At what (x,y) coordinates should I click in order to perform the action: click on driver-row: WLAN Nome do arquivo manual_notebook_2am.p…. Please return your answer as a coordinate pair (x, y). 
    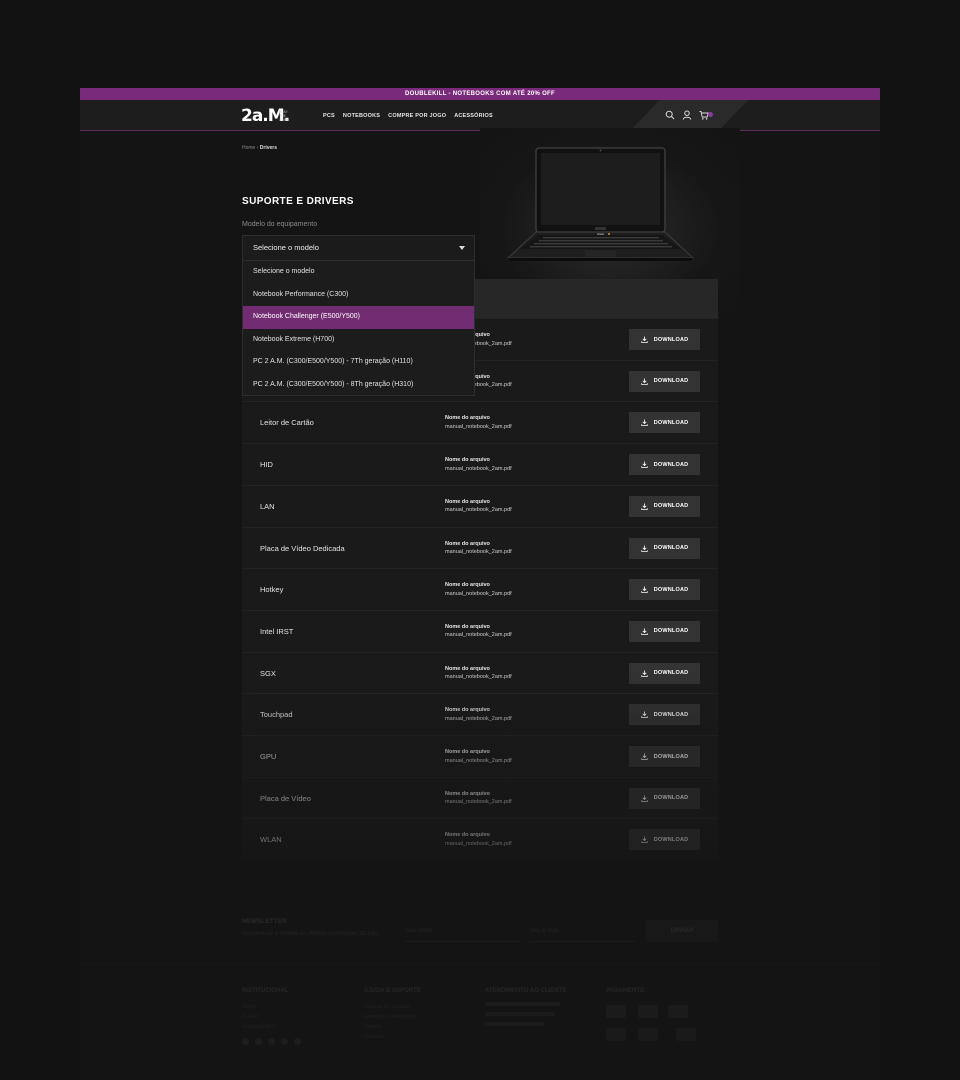
    Looking at the image, I should click on (480, 839).